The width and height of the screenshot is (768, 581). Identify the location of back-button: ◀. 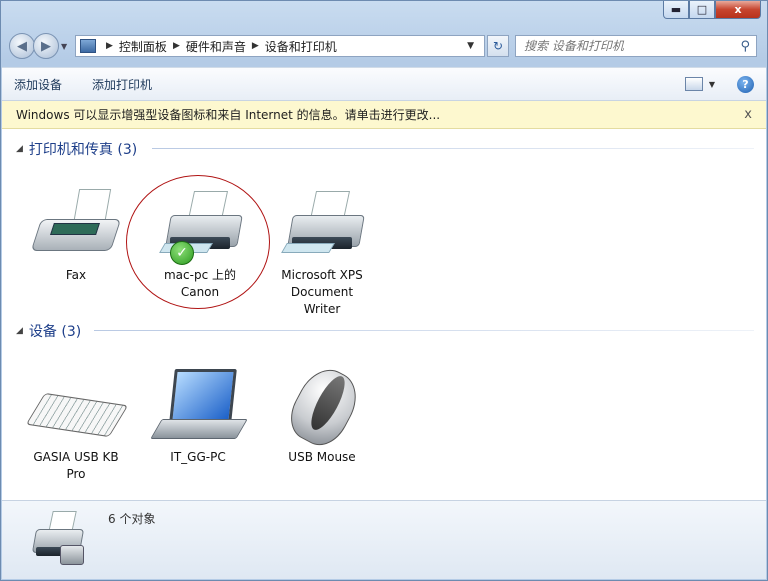
(22, 46).